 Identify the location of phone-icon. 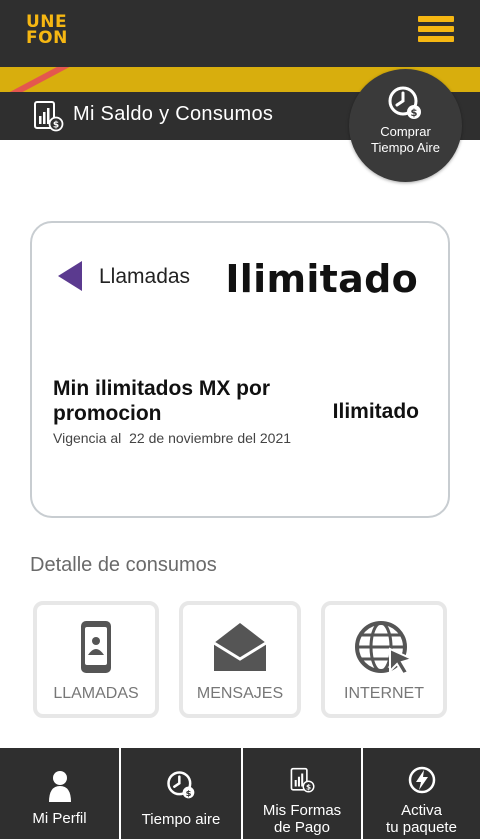
(96, 647).